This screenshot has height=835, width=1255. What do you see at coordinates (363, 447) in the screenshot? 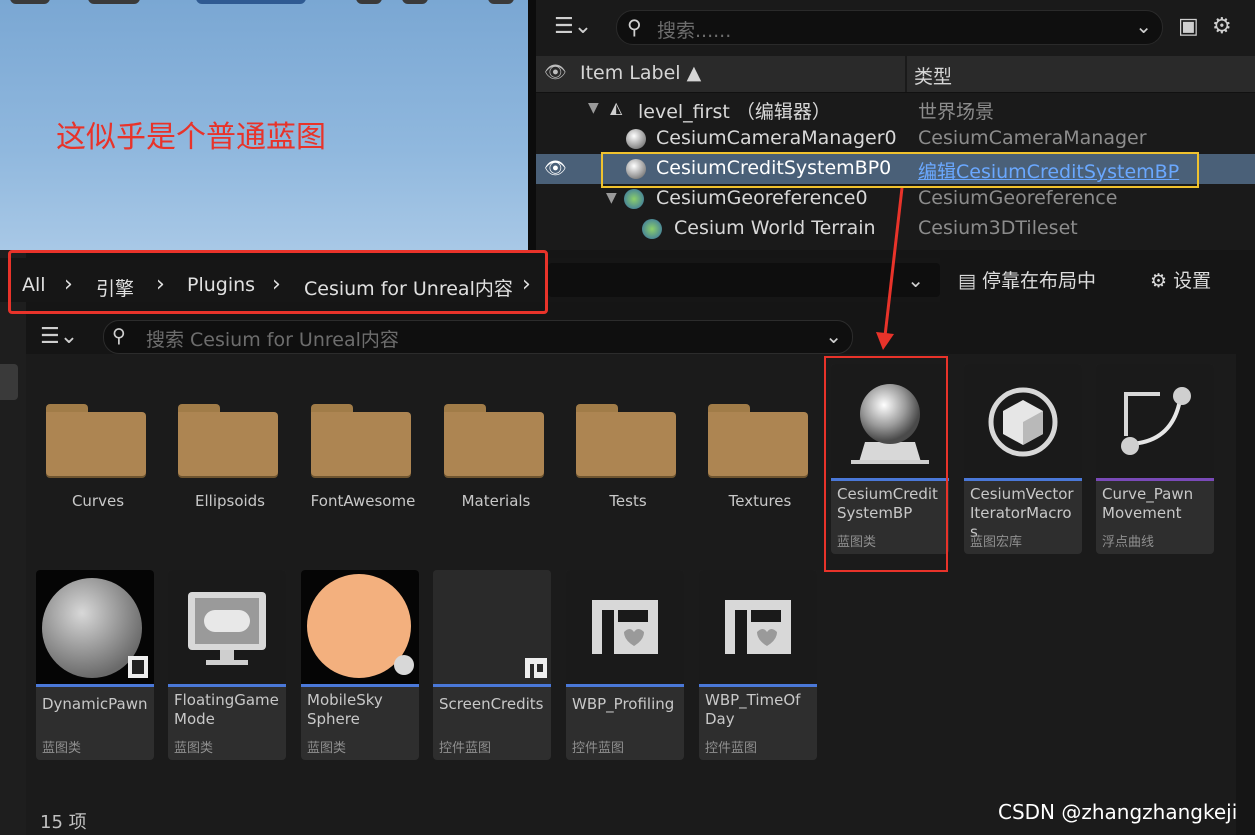
I see `folder-item: FontAwesome` at bounding box center [363, 447].